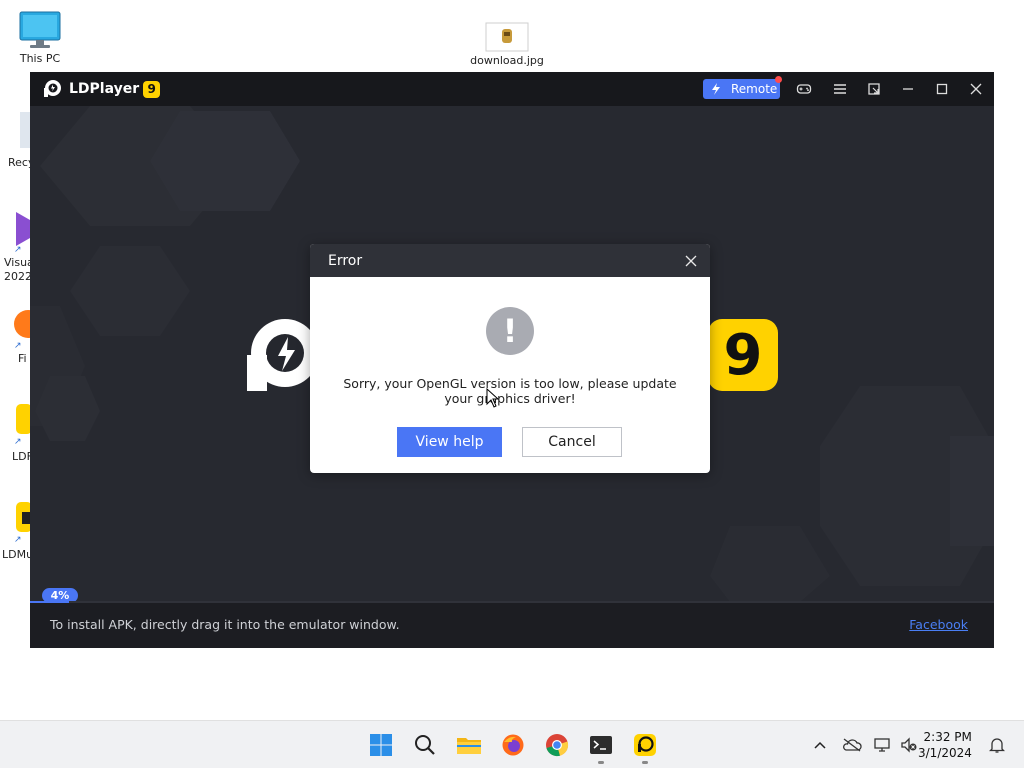  What do you see at coordinates (152, 89) in the screenshot?
I see `version-badge: 9` at bounding box center [152, 89].